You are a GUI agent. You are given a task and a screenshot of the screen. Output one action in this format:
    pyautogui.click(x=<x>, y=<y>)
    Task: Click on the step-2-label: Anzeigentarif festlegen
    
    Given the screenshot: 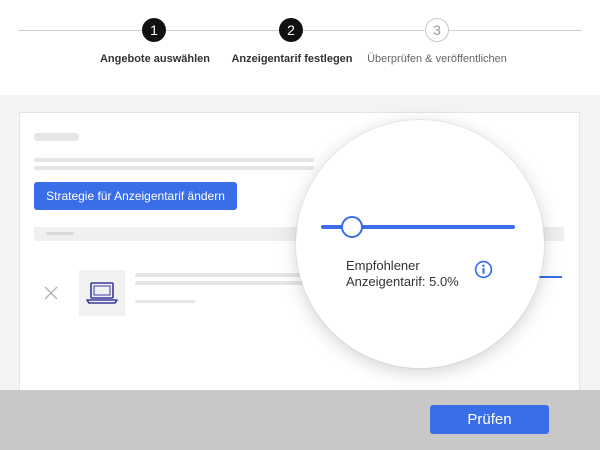 What is the action you would take?
    pyautogui.click(x=292, y=59)
    